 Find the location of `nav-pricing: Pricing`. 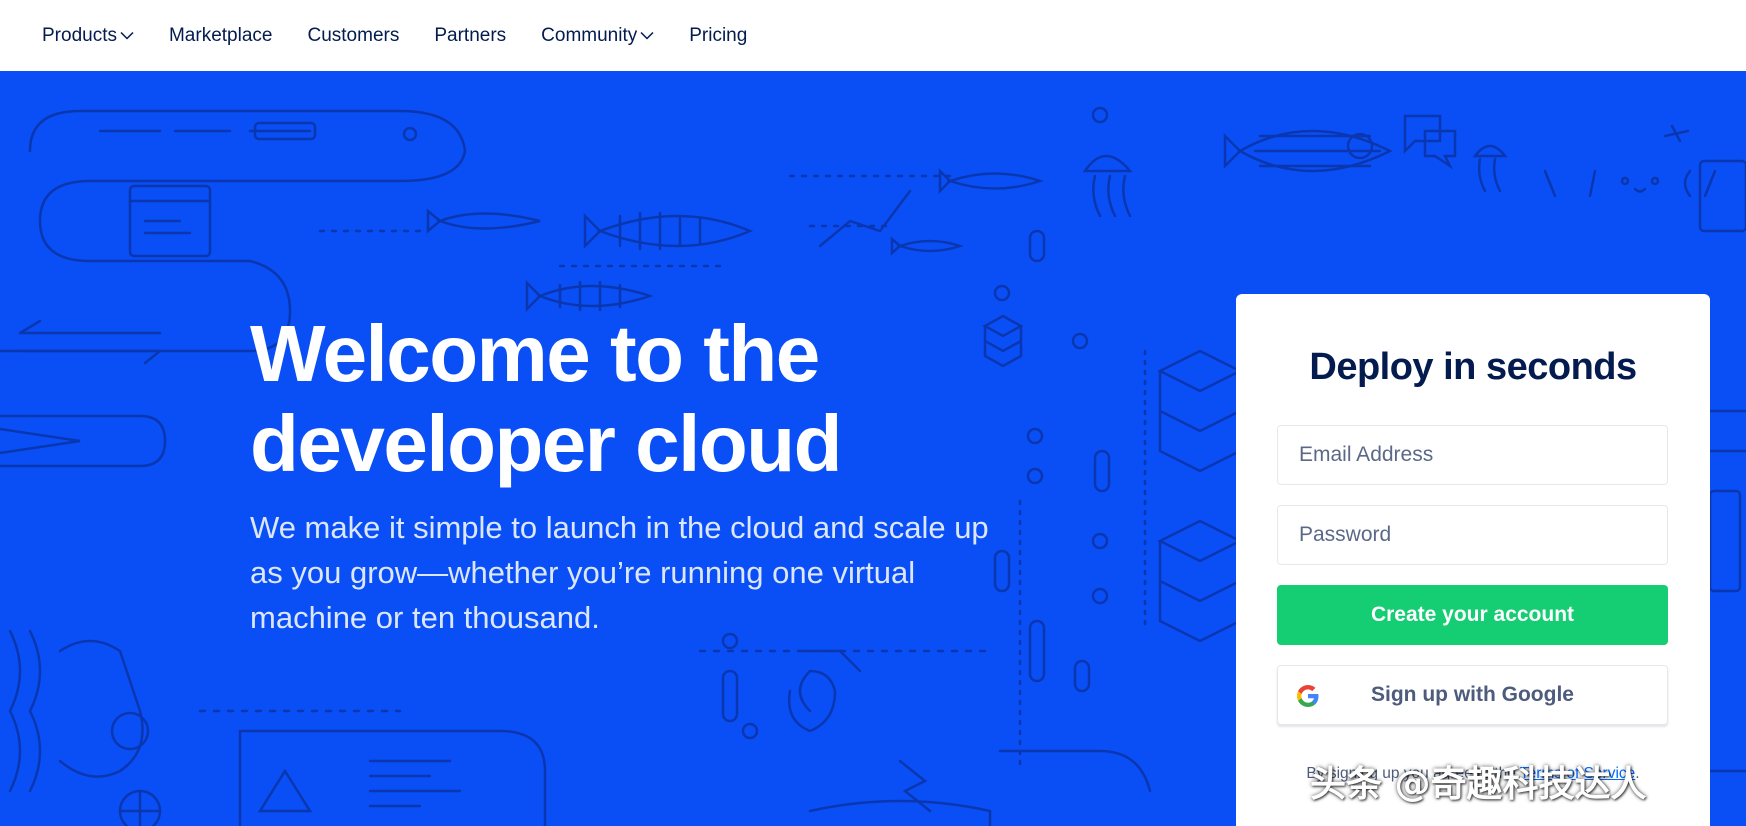

nav-pricing: Pricing is located at coordinates (718, 36).